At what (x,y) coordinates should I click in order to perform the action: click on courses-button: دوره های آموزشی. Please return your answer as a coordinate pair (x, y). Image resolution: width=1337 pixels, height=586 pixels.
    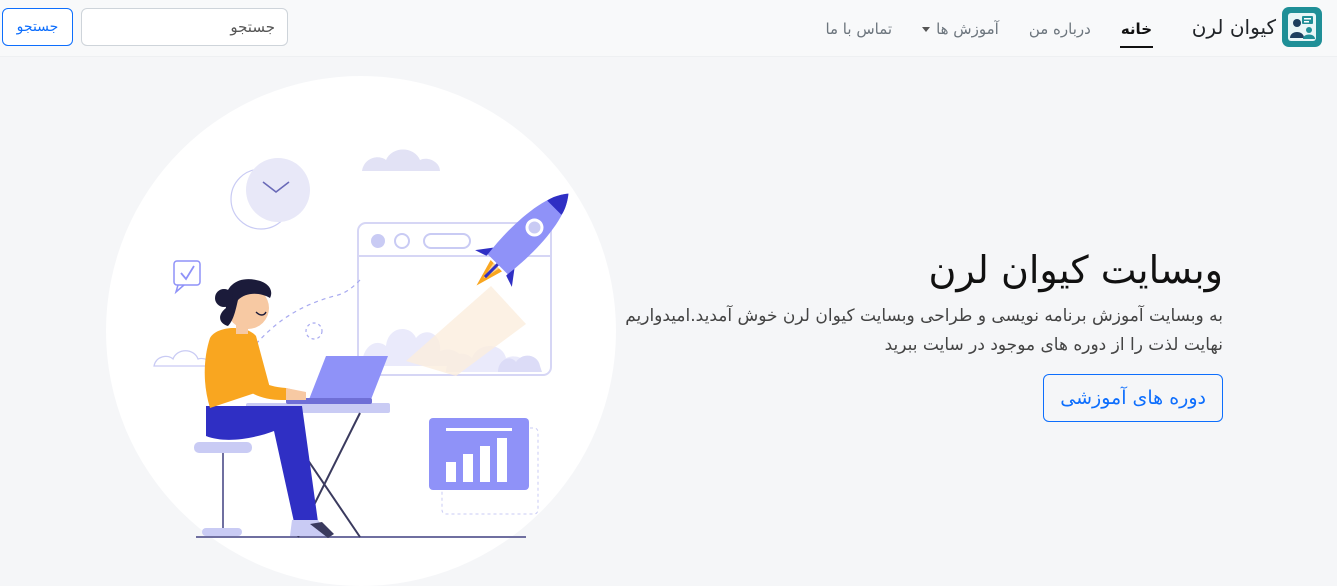
    Looking at the image, I should click on (1133, 398).